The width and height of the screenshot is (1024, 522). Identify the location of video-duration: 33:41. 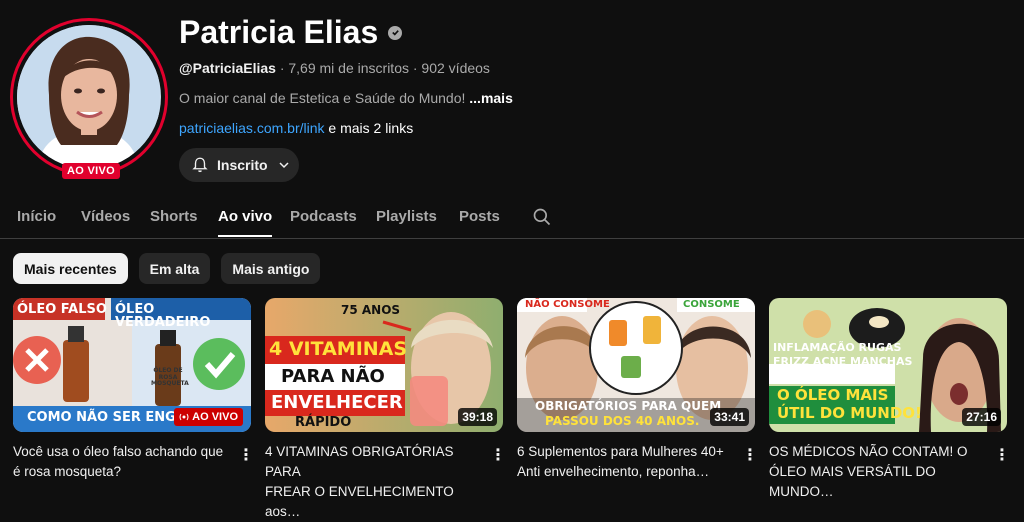
(729, 417).